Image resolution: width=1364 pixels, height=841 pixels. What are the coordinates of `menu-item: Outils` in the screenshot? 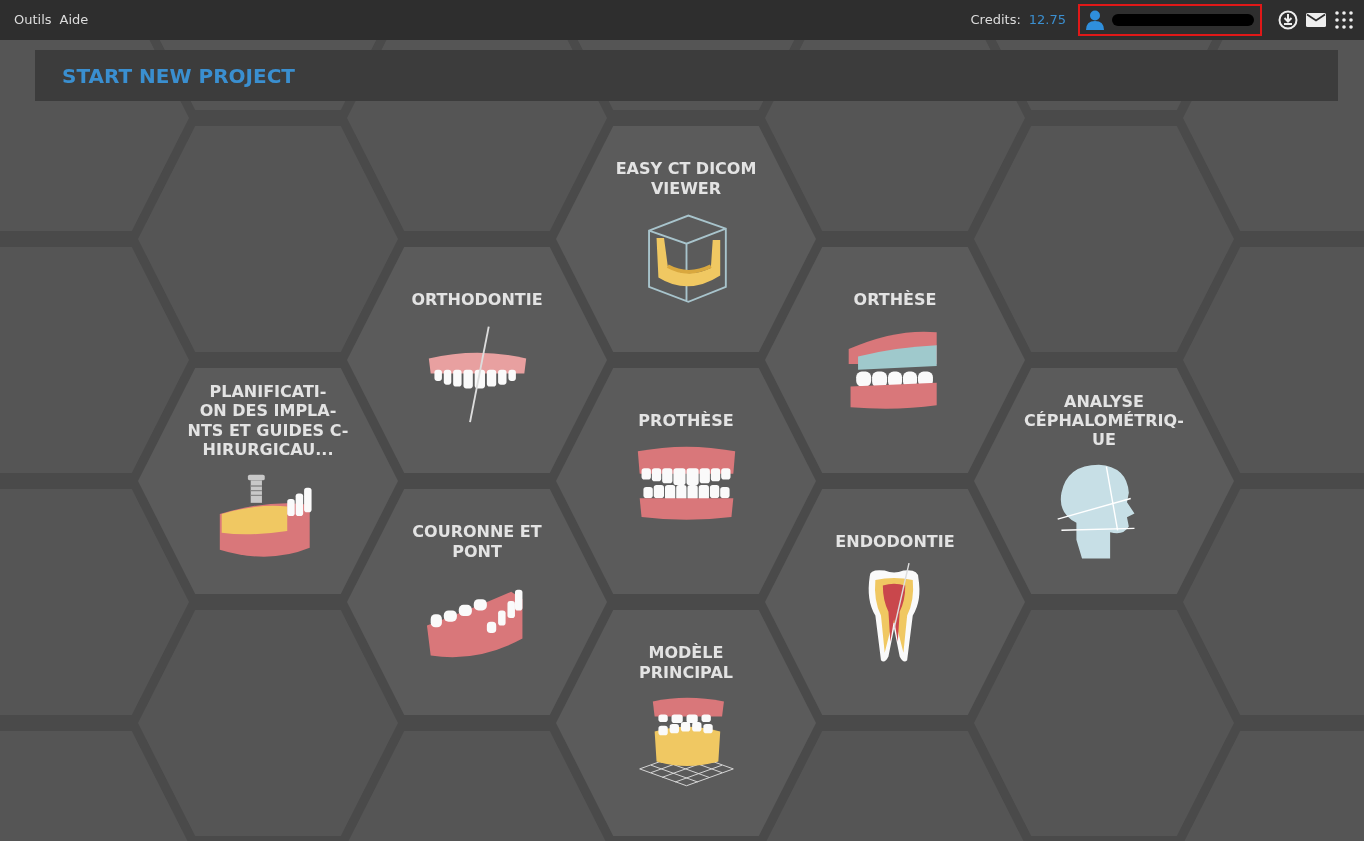 It's located at (33, 20).